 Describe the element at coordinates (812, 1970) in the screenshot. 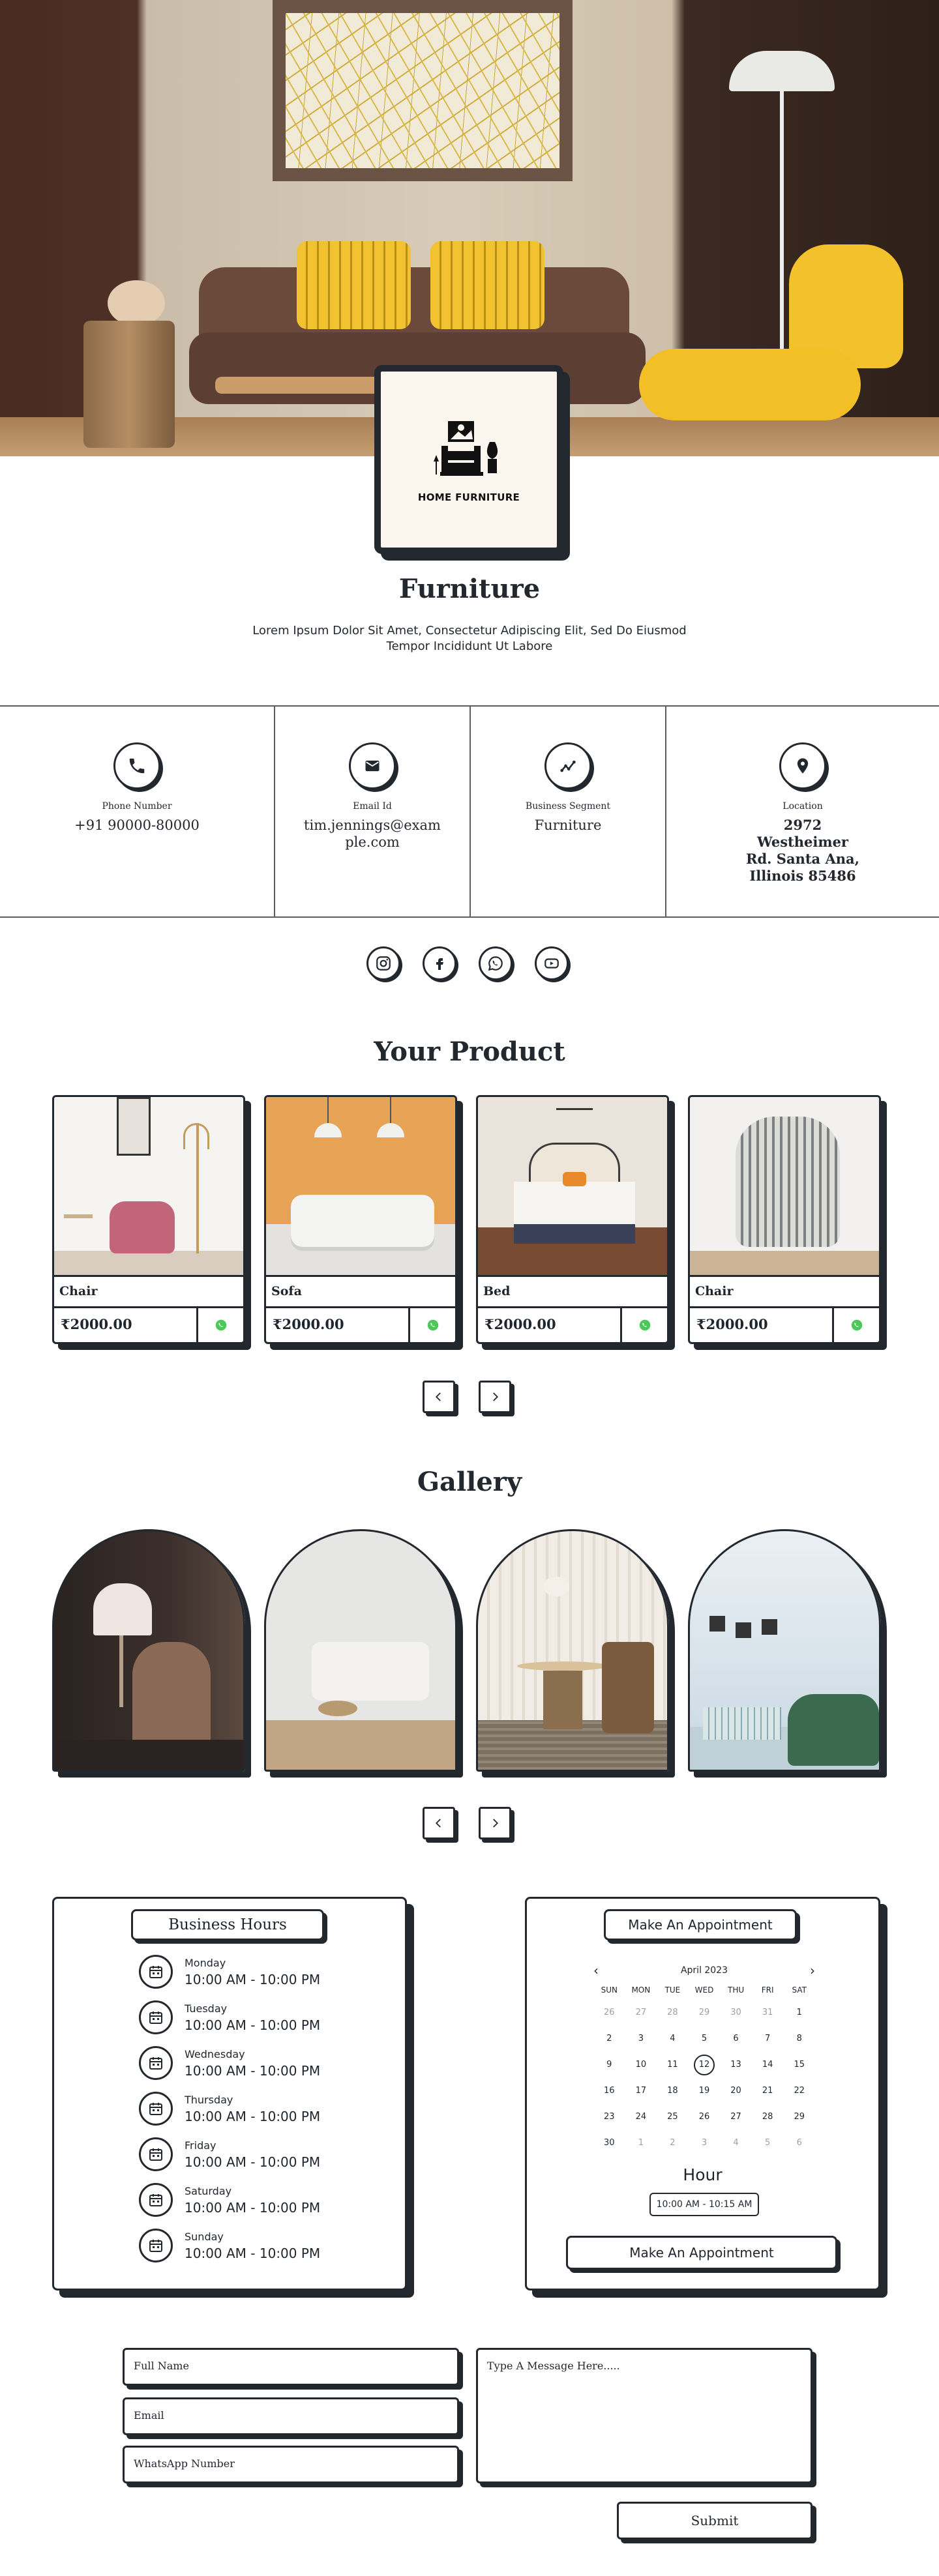

I see `calendar-next-icon: ›` at that location.